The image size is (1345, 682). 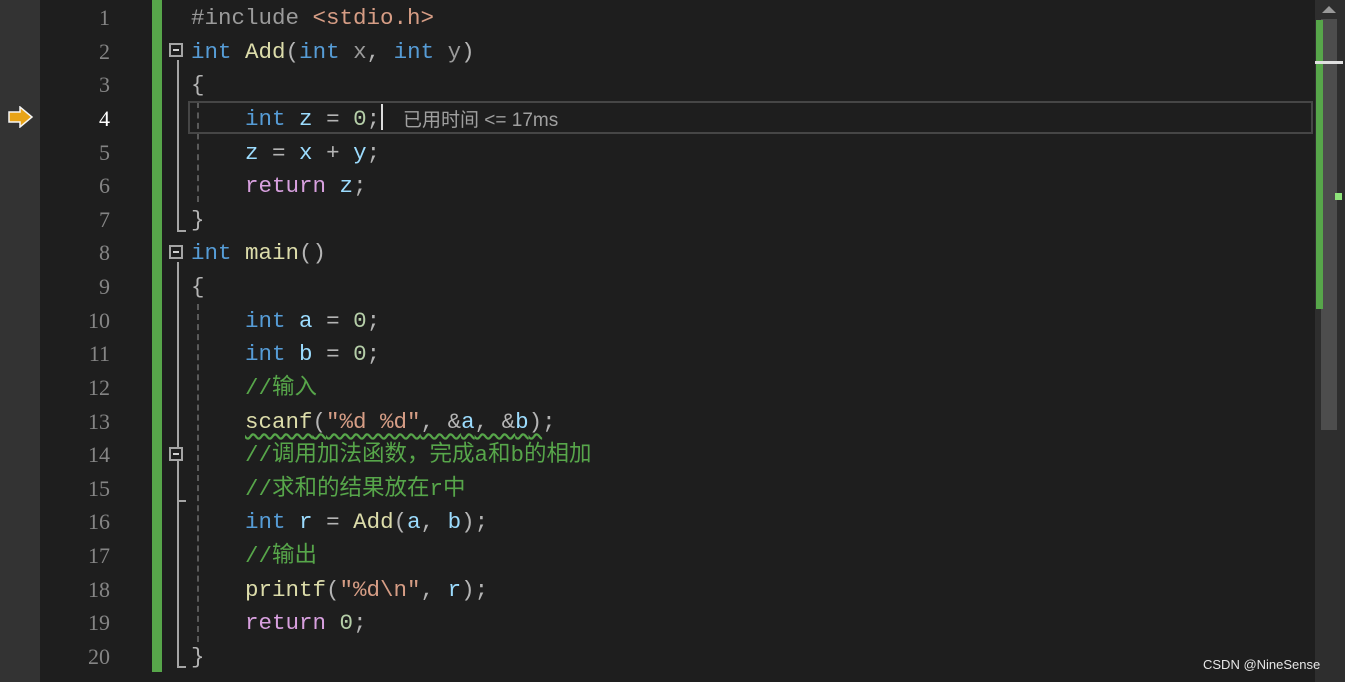 I want to click on line-number: 8, so click(x=104, y=253).